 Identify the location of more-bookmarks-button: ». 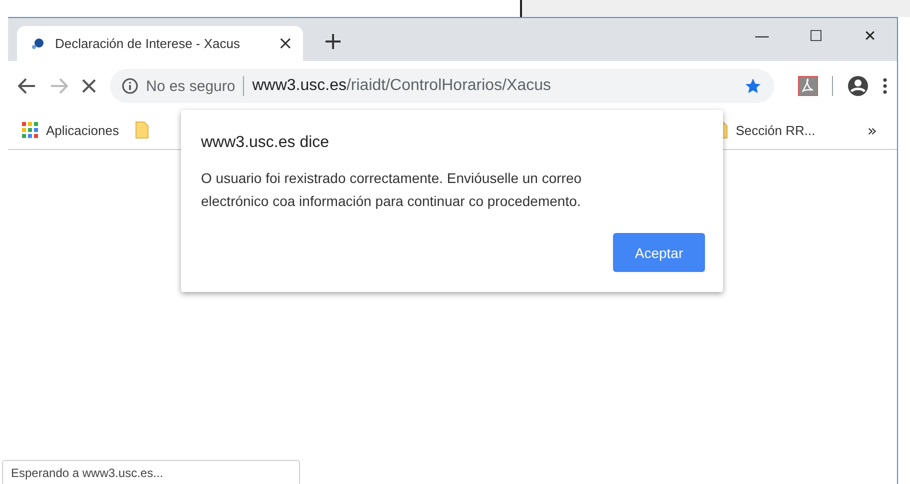
(872, 130).